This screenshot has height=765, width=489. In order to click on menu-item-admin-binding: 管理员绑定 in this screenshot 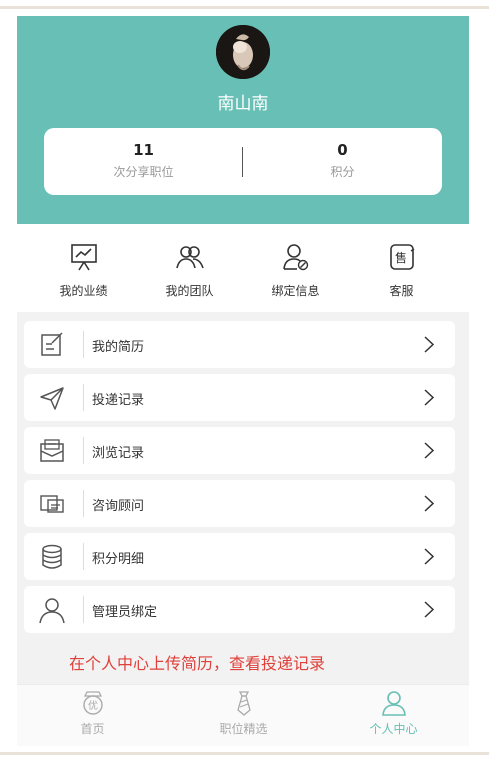, I will do `click(239, 609)`.